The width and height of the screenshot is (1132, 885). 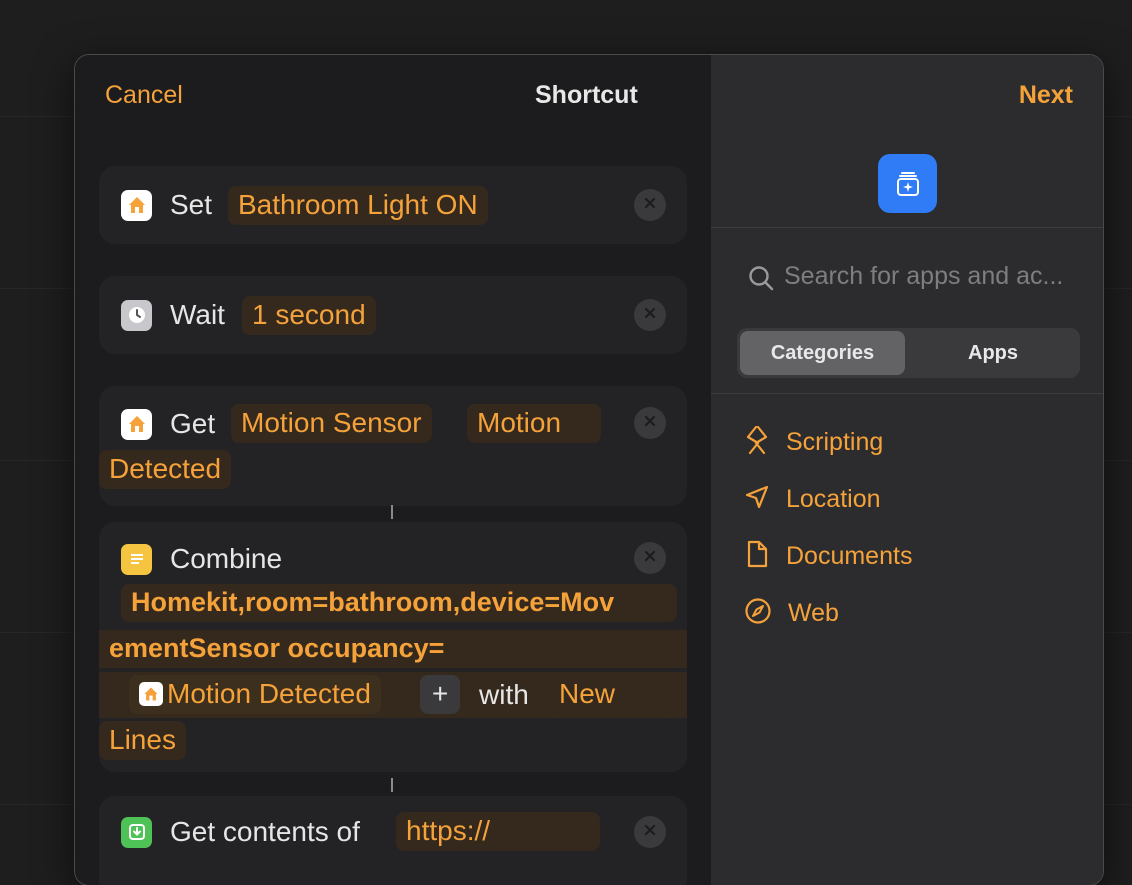 What do you see at coordinates (309, 315) in the screenshot?
I see `duration-parameter: 1 second` at bounding box center [309, 315].